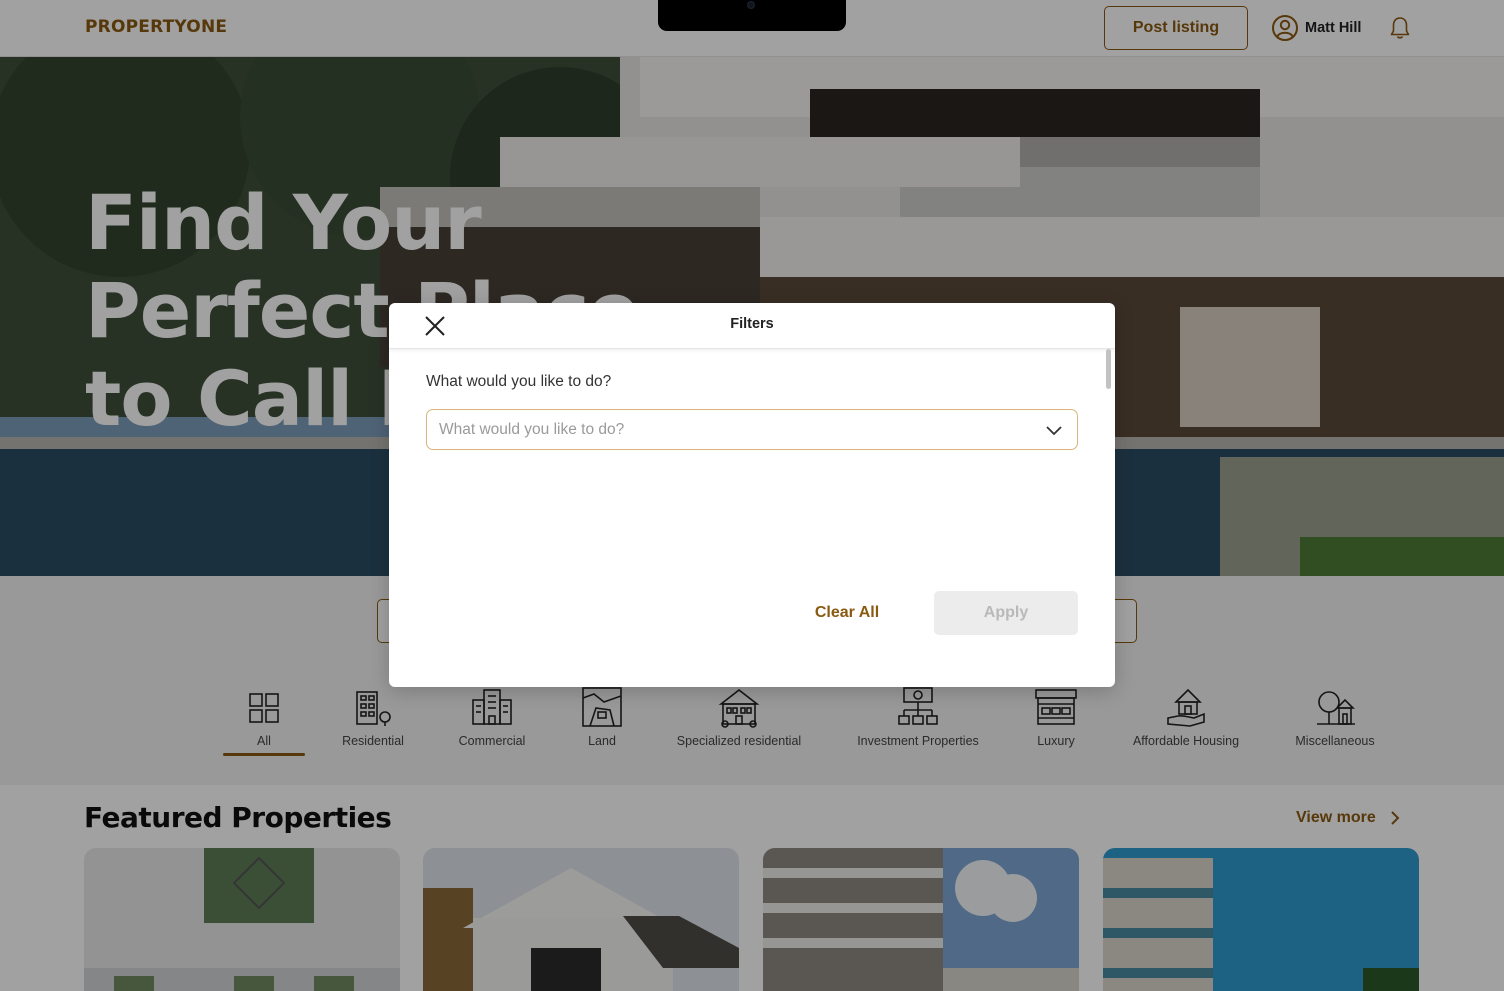 The image size is (1504, 991). I want to click on intent-select: What would you like to do?, so click(752, 429).